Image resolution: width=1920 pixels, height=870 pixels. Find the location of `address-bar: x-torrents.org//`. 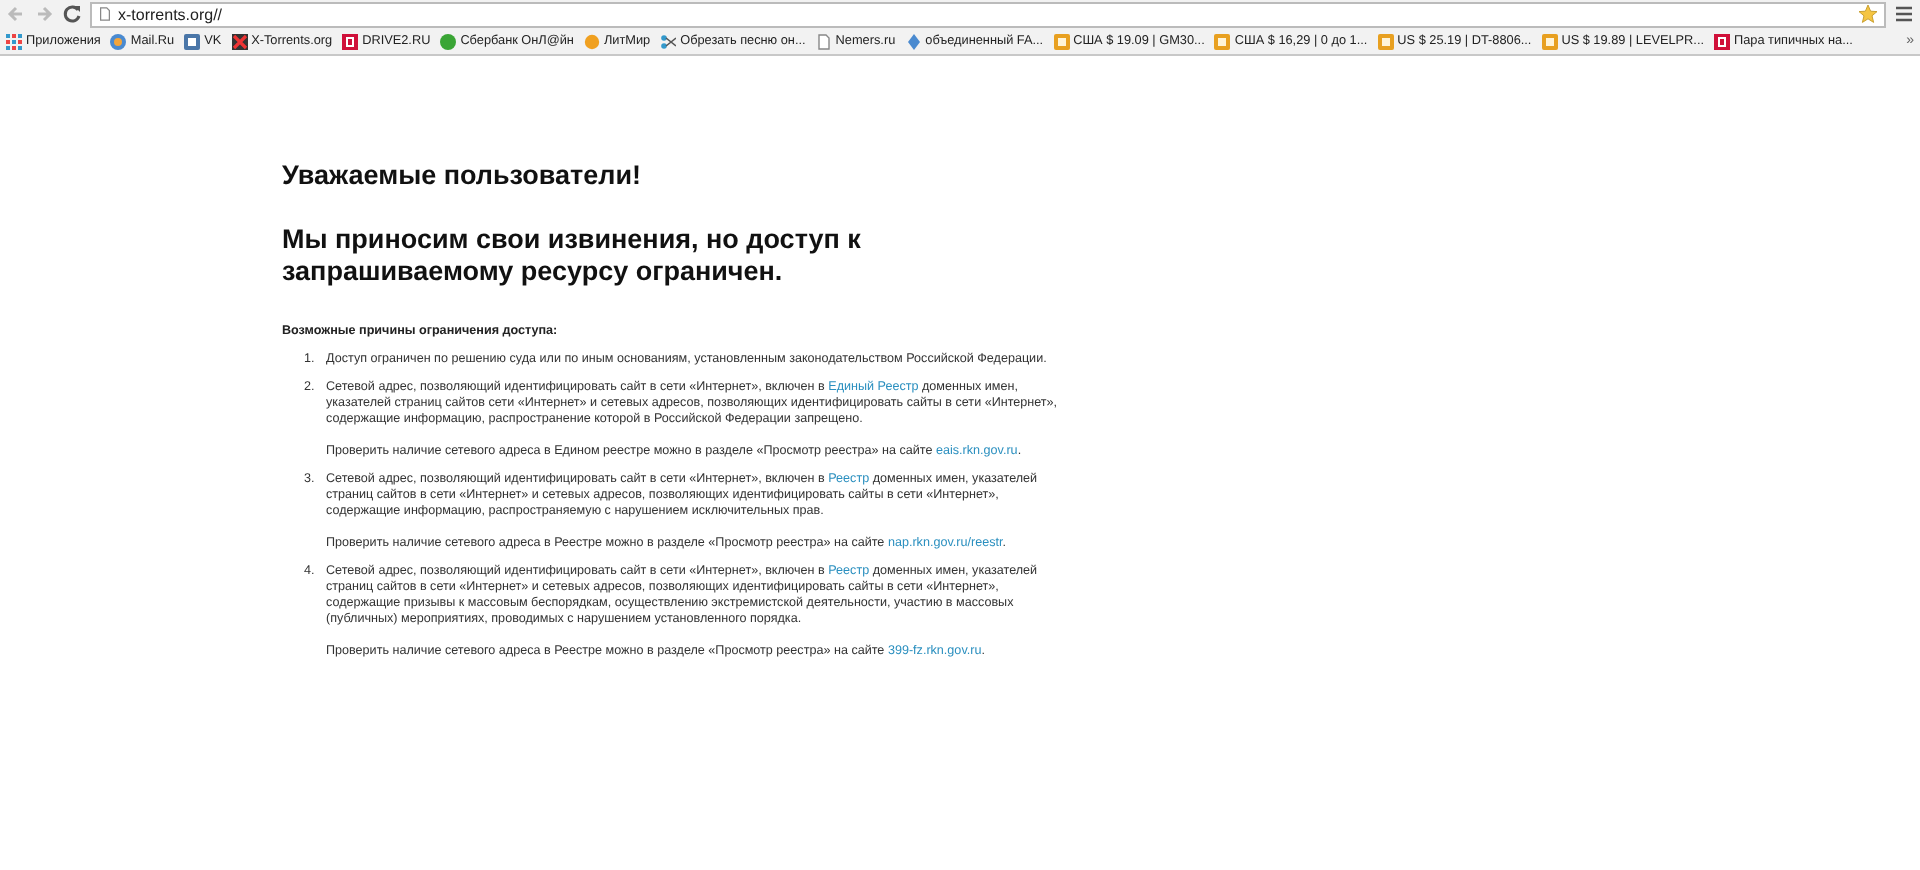

address-bar: x-torrents.org// is located at coordinates (988, 14).